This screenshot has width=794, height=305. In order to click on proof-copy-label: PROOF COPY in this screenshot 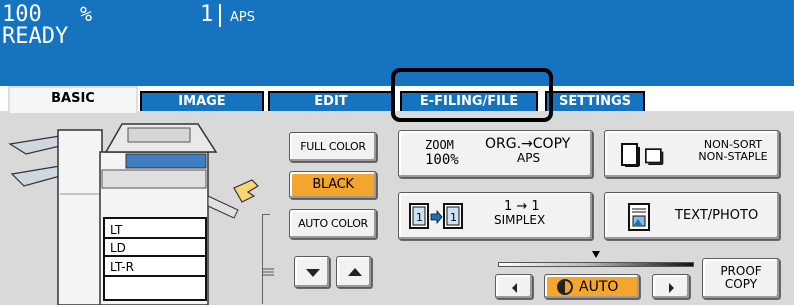, I will do `click(741, 278)`.